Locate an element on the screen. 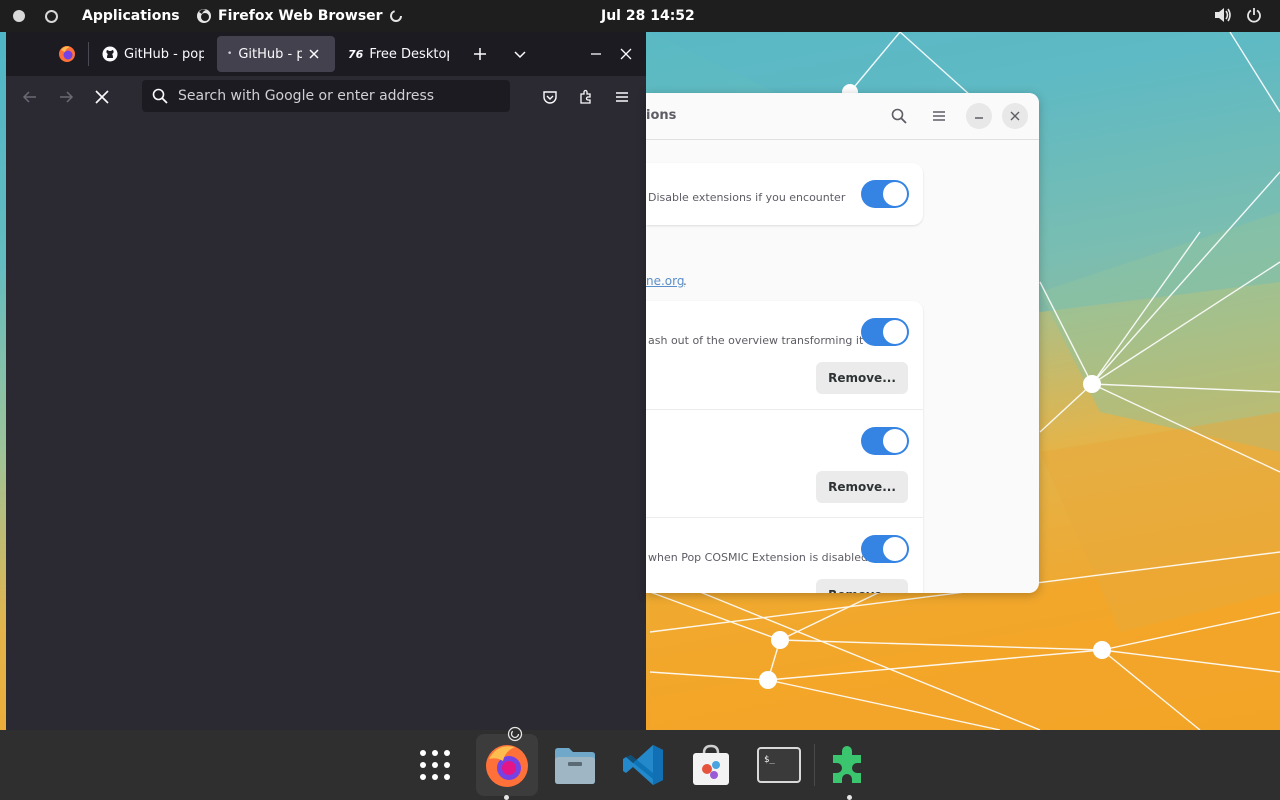 The image size is (1280, 800). app-grid-icon is located at coordinates (435, 765).